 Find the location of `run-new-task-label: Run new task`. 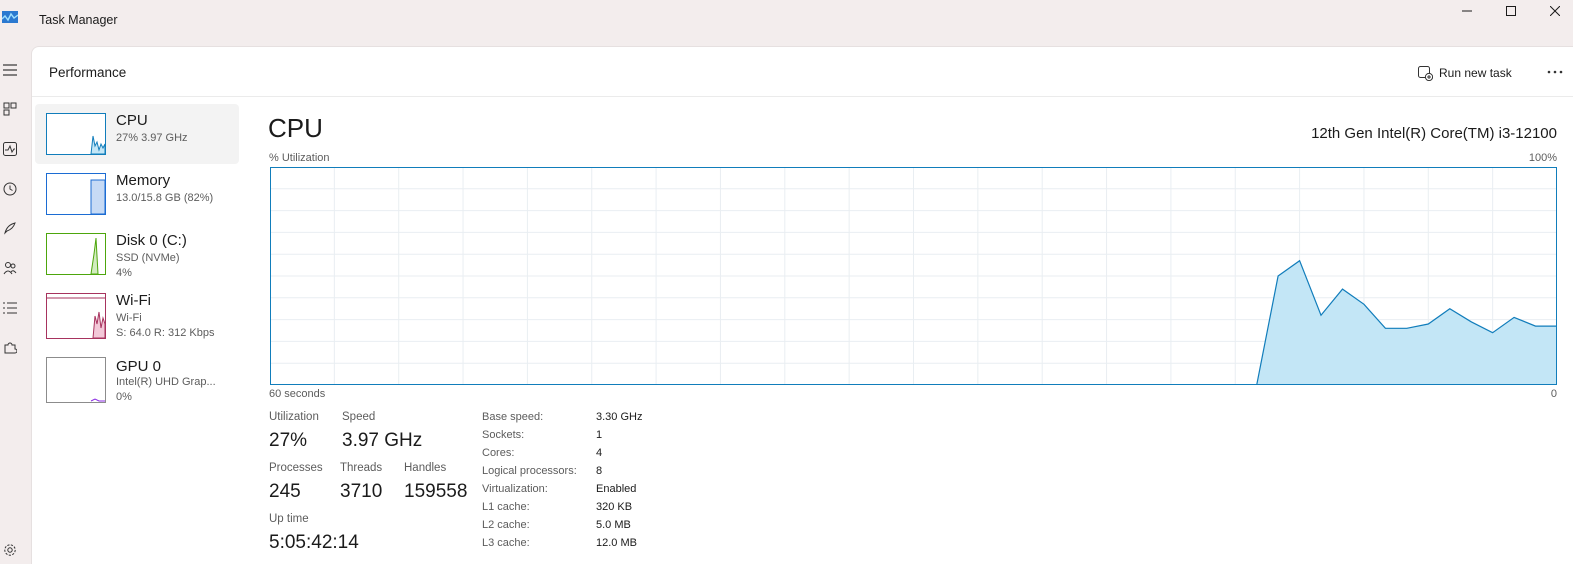

run-new-task-label: Run new task is located at coordinates (1475, 73).